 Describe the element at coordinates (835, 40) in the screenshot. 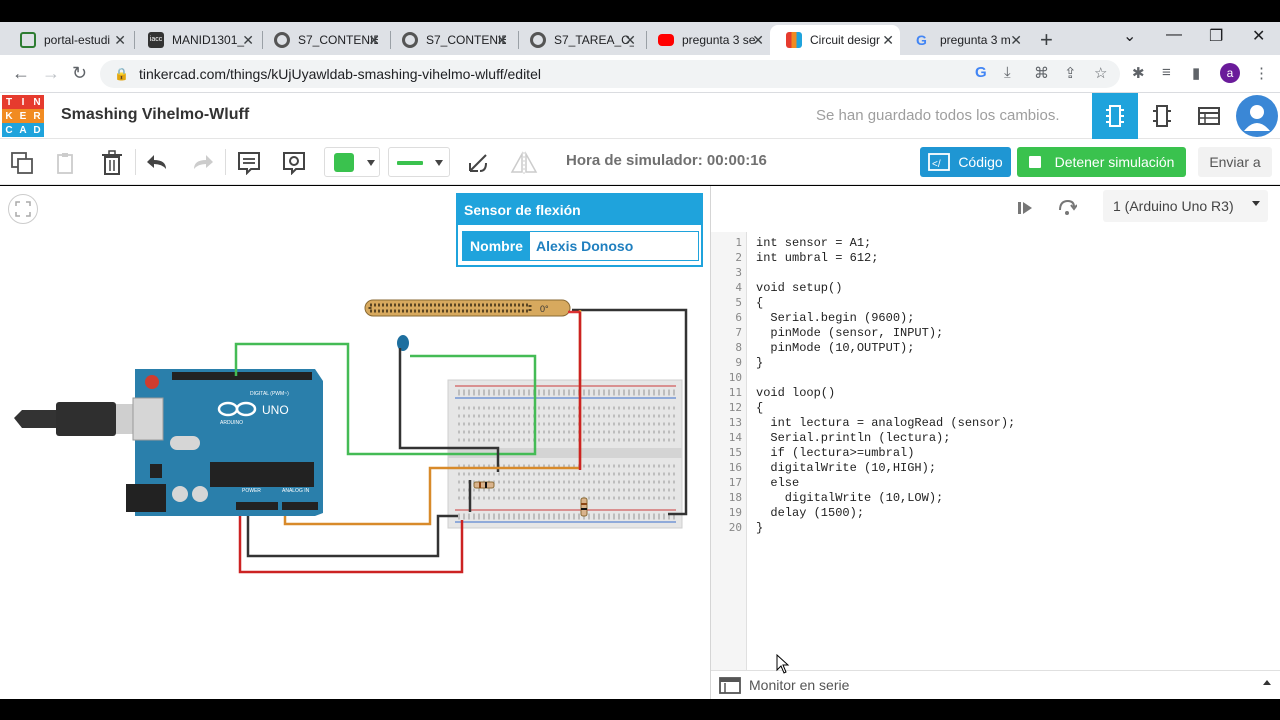

I see `browser-tab-active: Circuit desigr ✕` at that location.